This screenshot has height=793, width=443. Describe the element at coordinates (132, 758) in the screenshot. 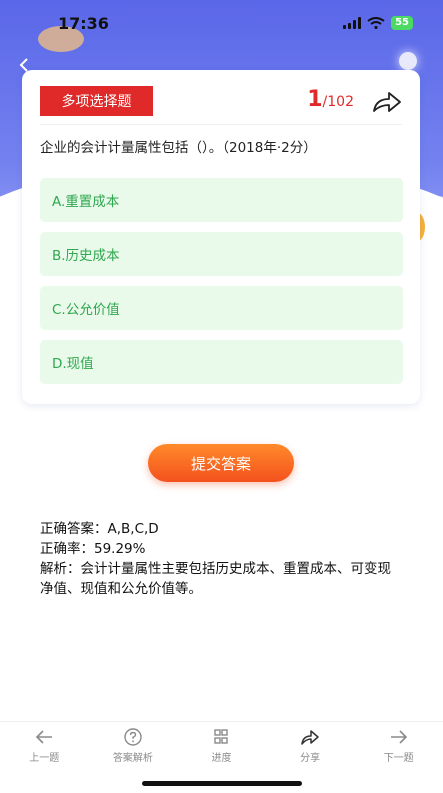

I see `tab-label: 答案解析` at that location.